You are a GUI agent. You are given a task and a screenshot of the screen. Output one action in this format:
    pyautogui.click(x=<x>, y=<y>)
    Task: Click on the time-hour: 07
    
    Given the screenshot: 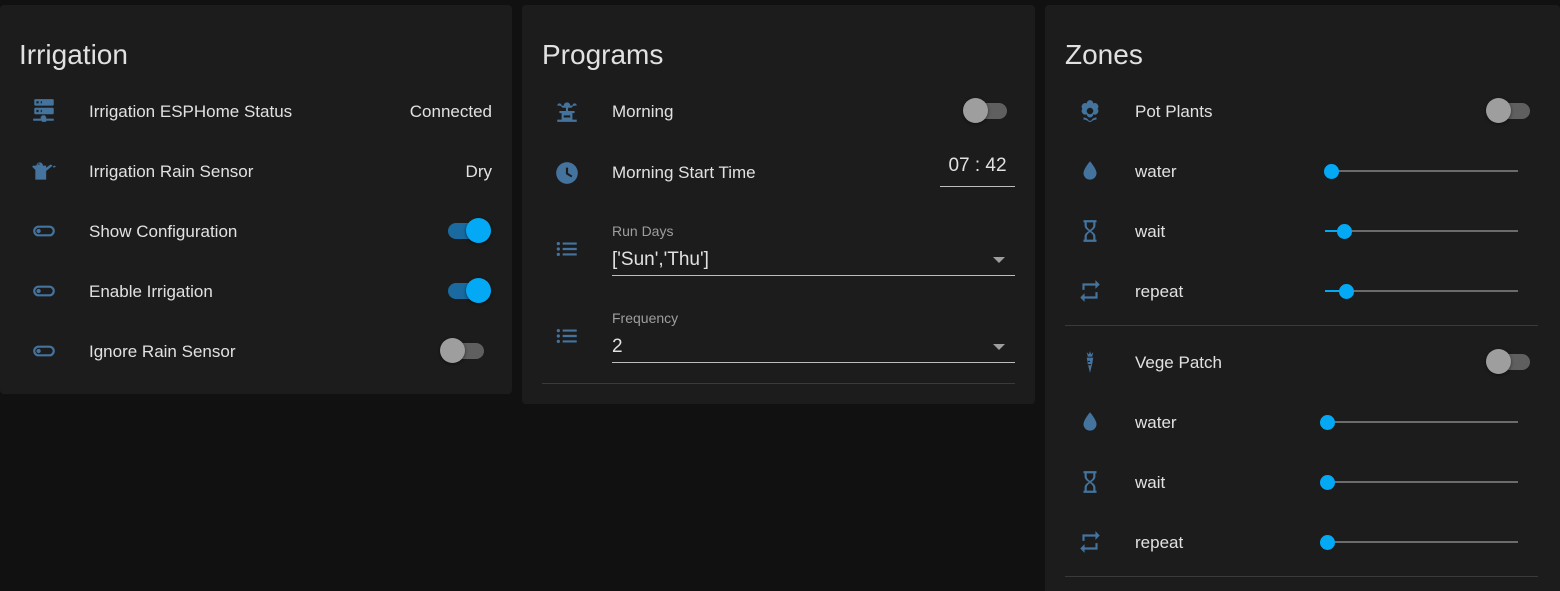 What is the action you would take?
    pyautogui.click(x=958, y=165)
    